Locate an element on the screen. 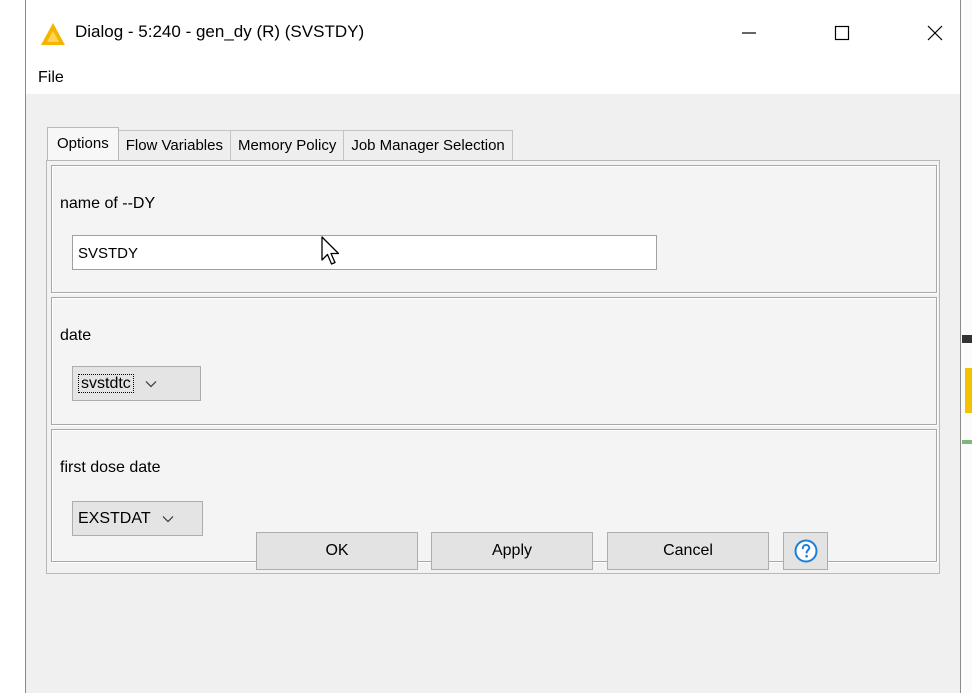 This screenshot has height=693, width=972. close-button is located at coordinates (935, 33).